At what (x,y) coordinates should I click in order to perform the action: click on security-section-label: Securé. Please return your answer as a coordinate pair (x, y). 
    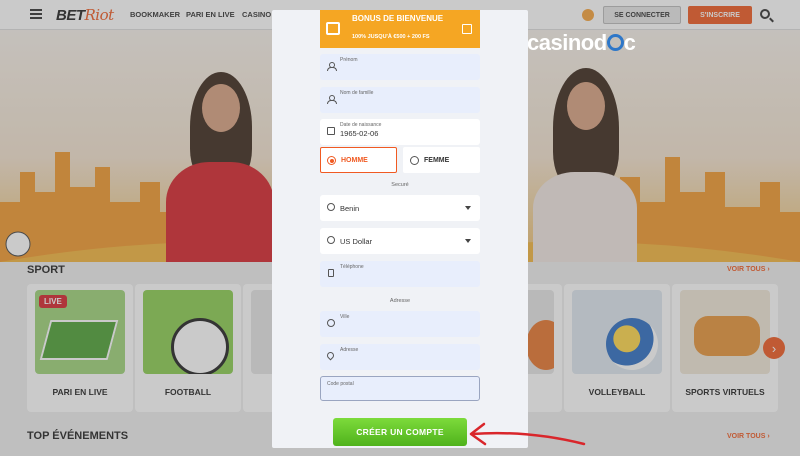
    Looking at the image, I should click on (400, 185).